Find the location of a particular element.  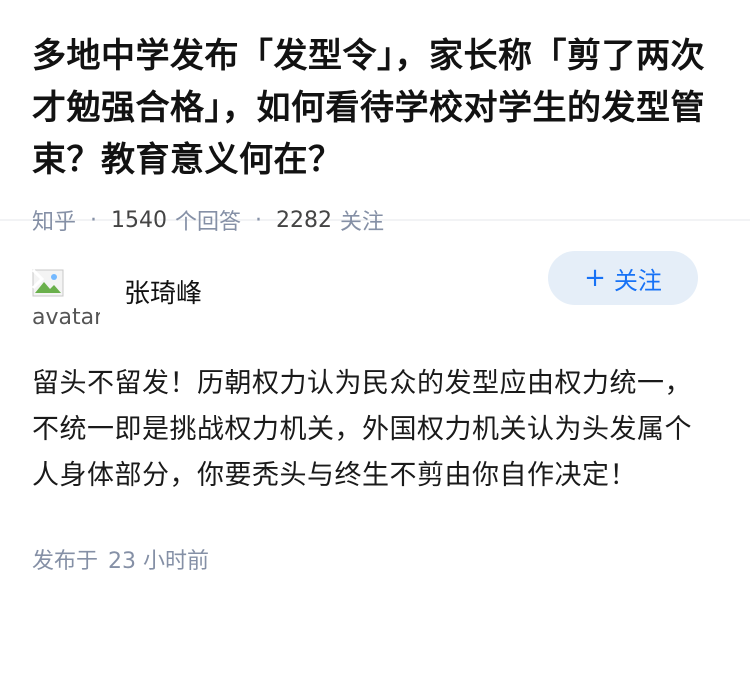

followers-label: 关注 is located at coordinates (362, 222).